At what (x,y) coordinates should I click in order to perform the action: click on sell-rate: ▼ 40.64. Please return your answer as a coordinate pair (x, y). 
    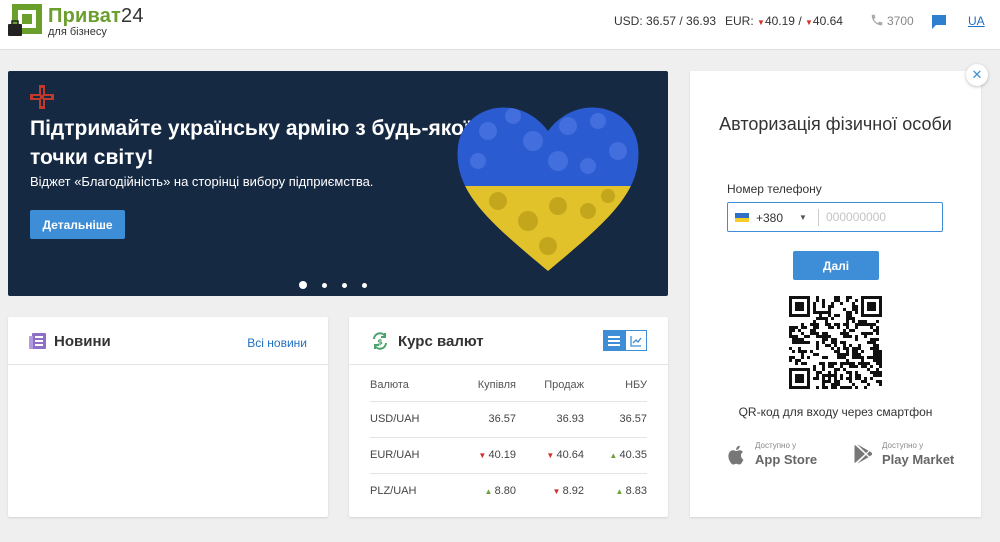
    Looking at the image, I should click on (550, 454).